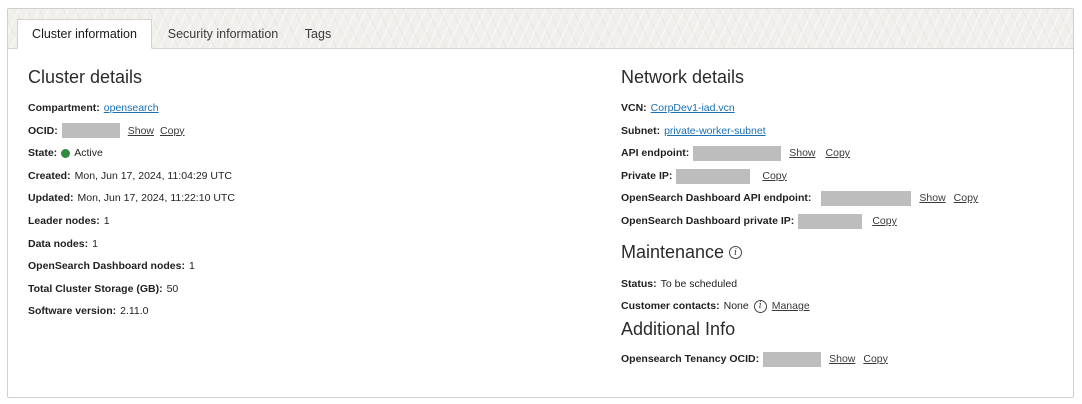 The height and width of the screenshot is (404, 1082). Describe the element at coordinates (713, 176) in the screenshot. I see `private-ip-redacted-value` at that location.